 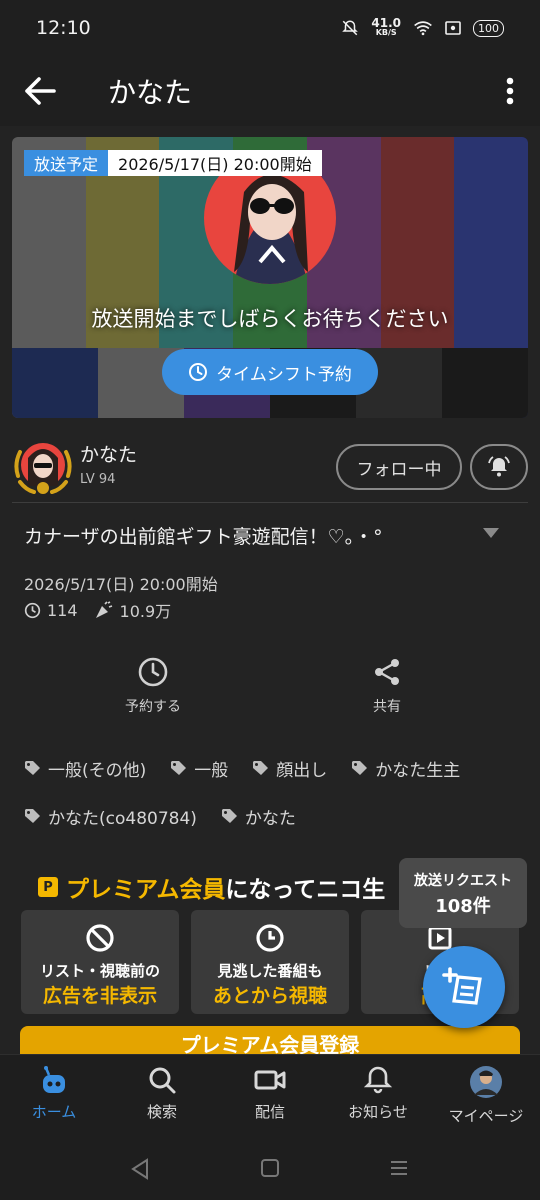 What do you see at coordinates (270, 467) in the screenshot?
I see `broadcaster-profile: かなた LV 94 フォロー中` at bounding box center [270, 467].